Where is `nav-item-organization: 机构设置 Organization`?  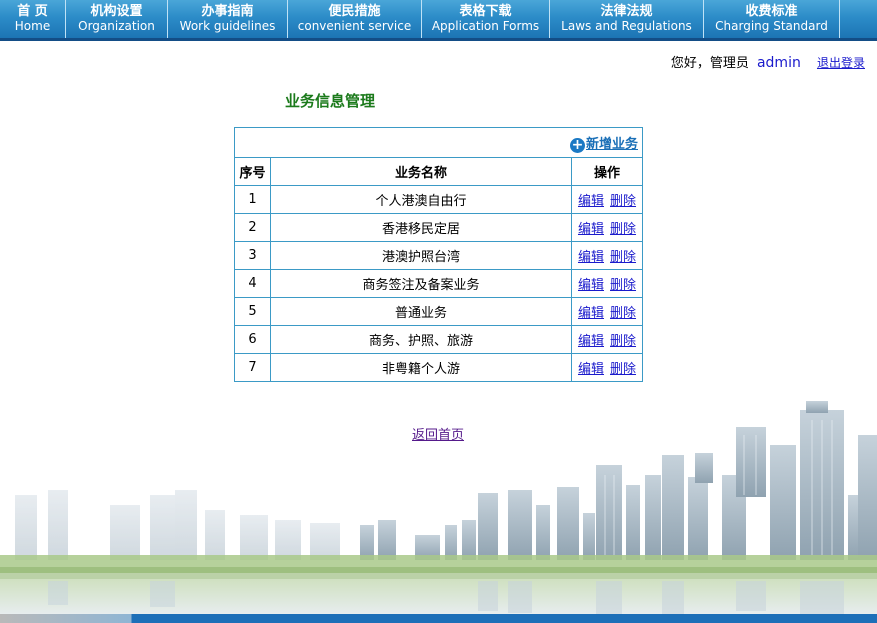 nav-item-organization: 机构设置 Organization is located at coordinates (117, 19).